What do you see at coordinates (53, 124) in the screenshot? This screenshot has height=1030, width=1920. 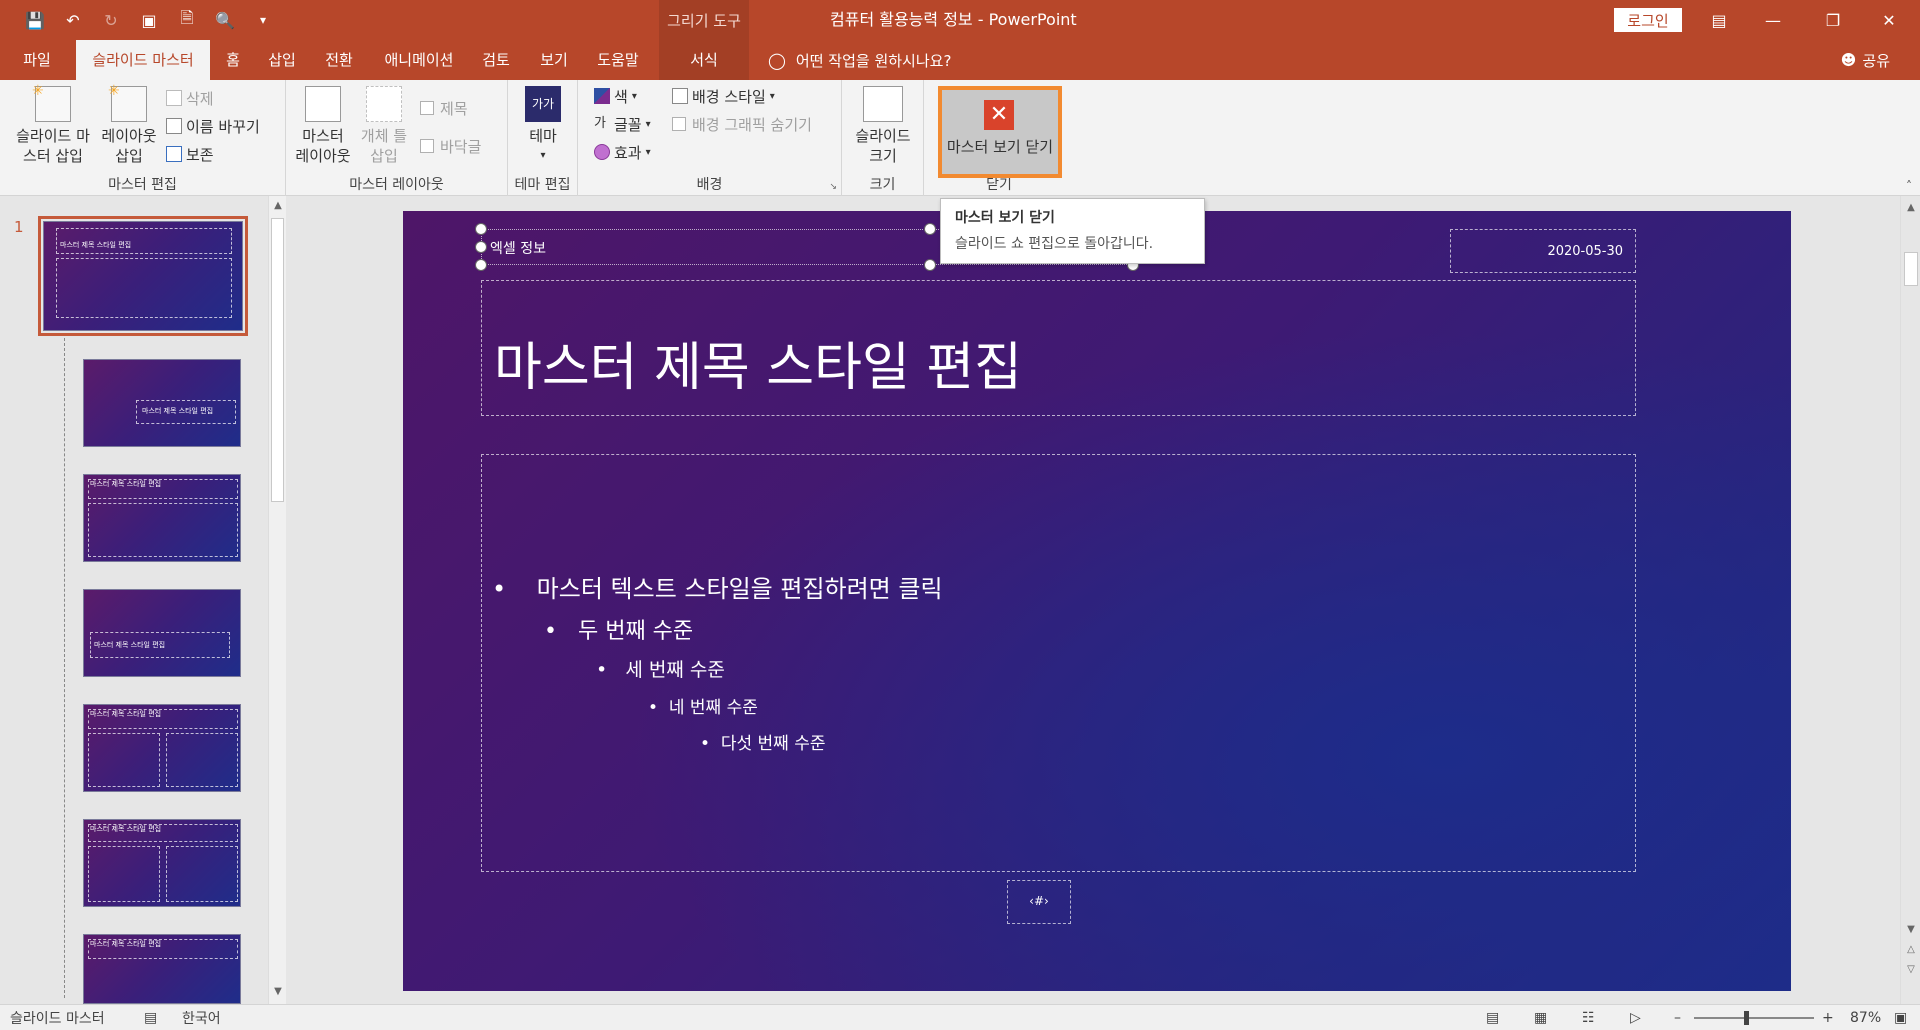 I see `insert-slide-master-button: ✳ 슬라이드 마 스터 삽입` at bounding box center [53, 124].